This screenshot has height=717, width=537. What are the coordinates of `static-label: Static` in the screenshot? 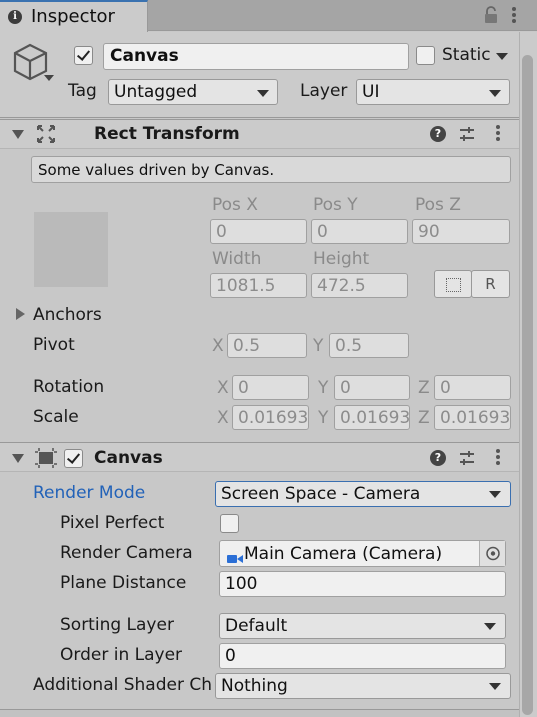 It's located at (466, 55).